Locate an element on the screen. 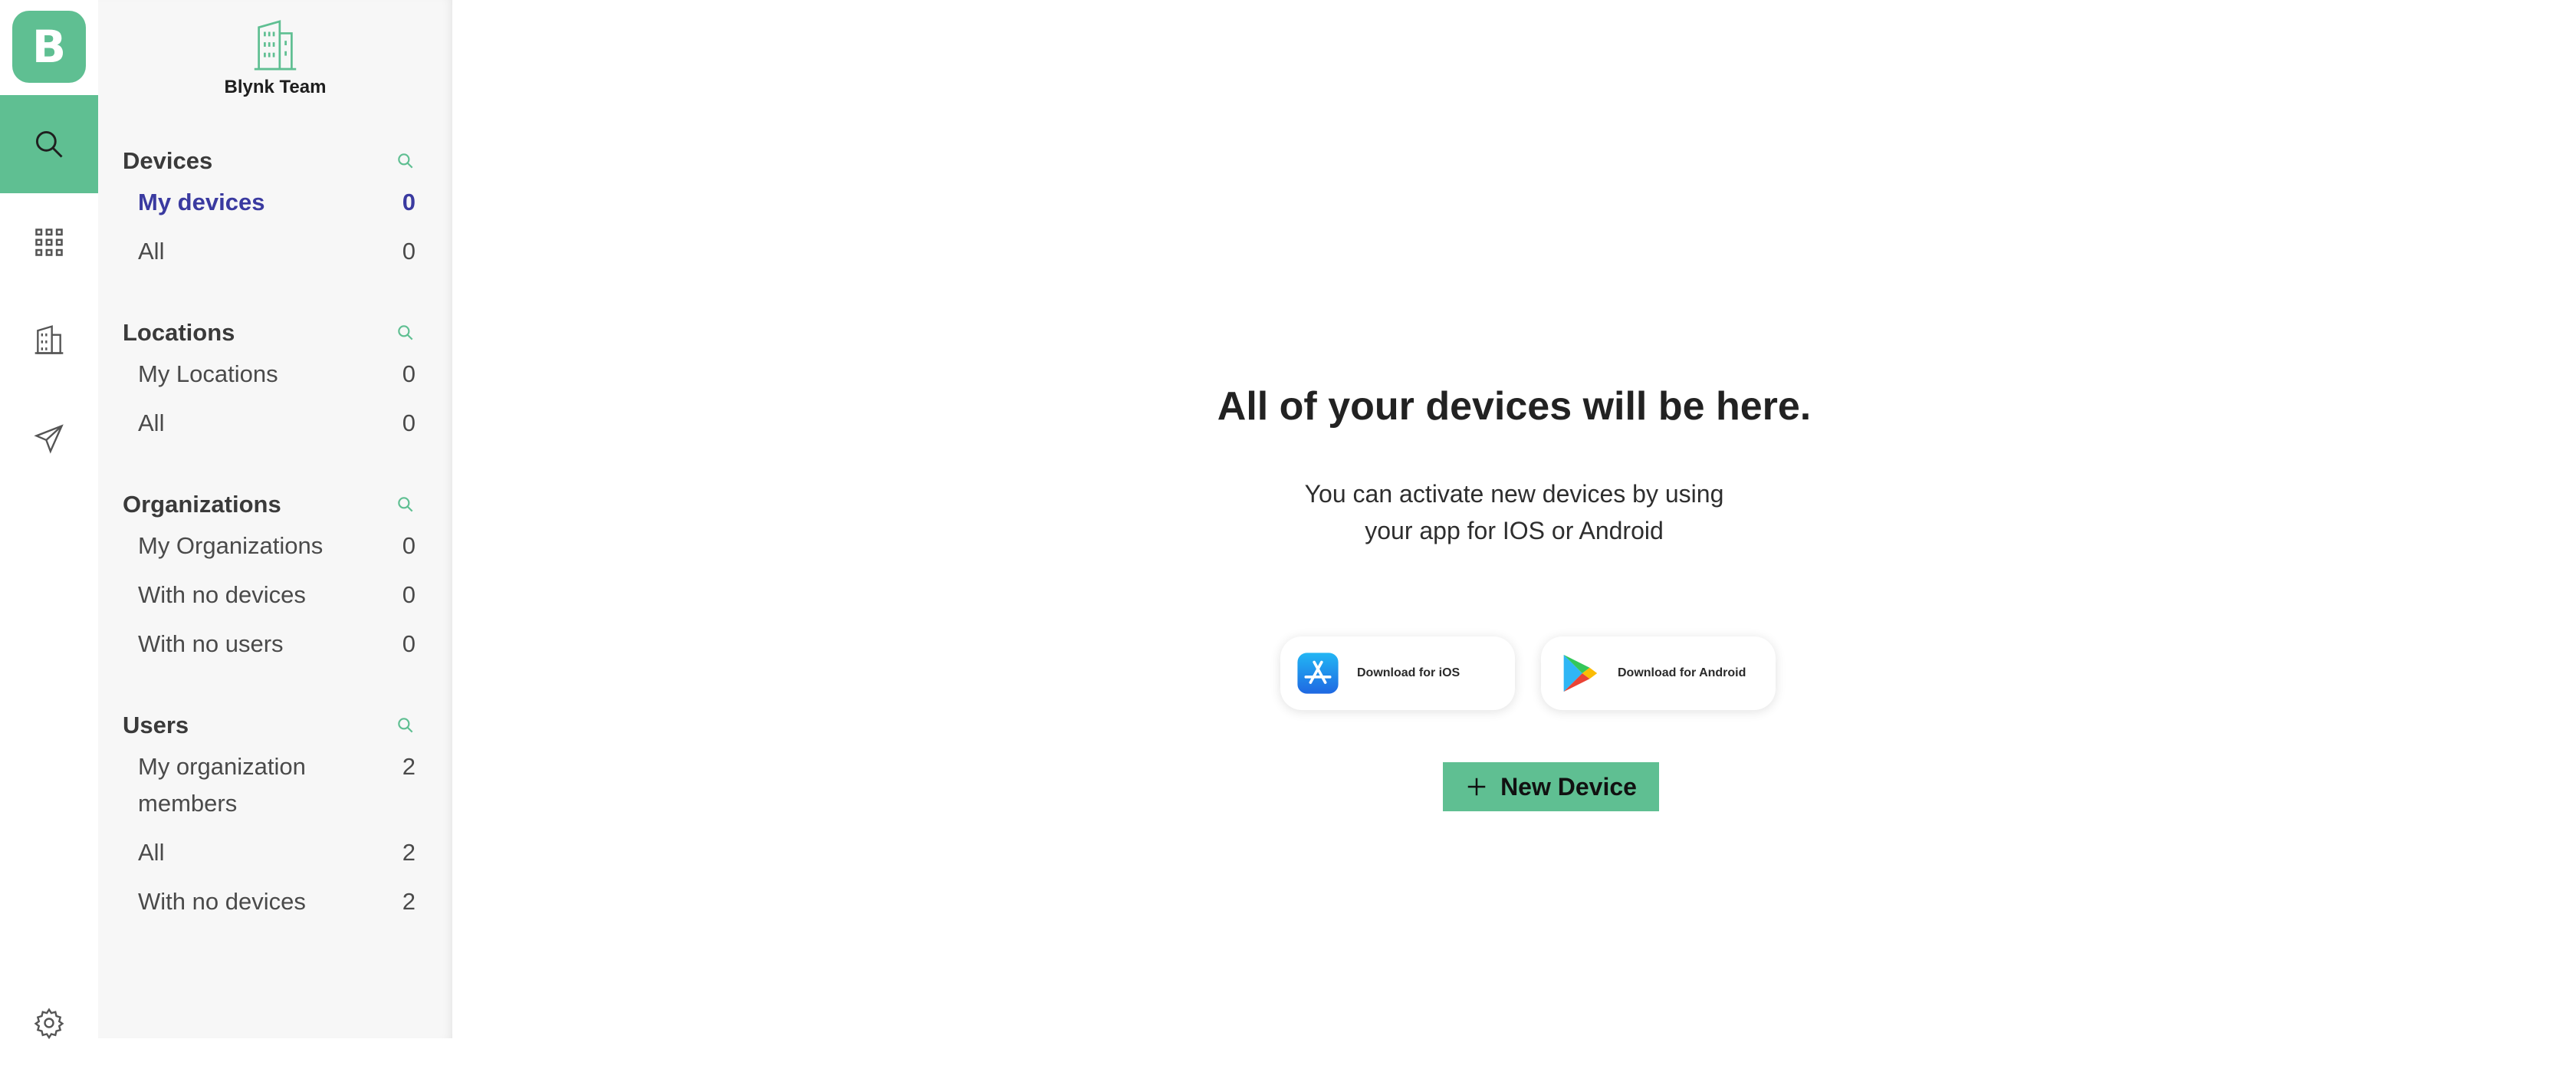 This screenshot has width=2576, height=1072. icon-rail: B is located at coordinates (49, 520).